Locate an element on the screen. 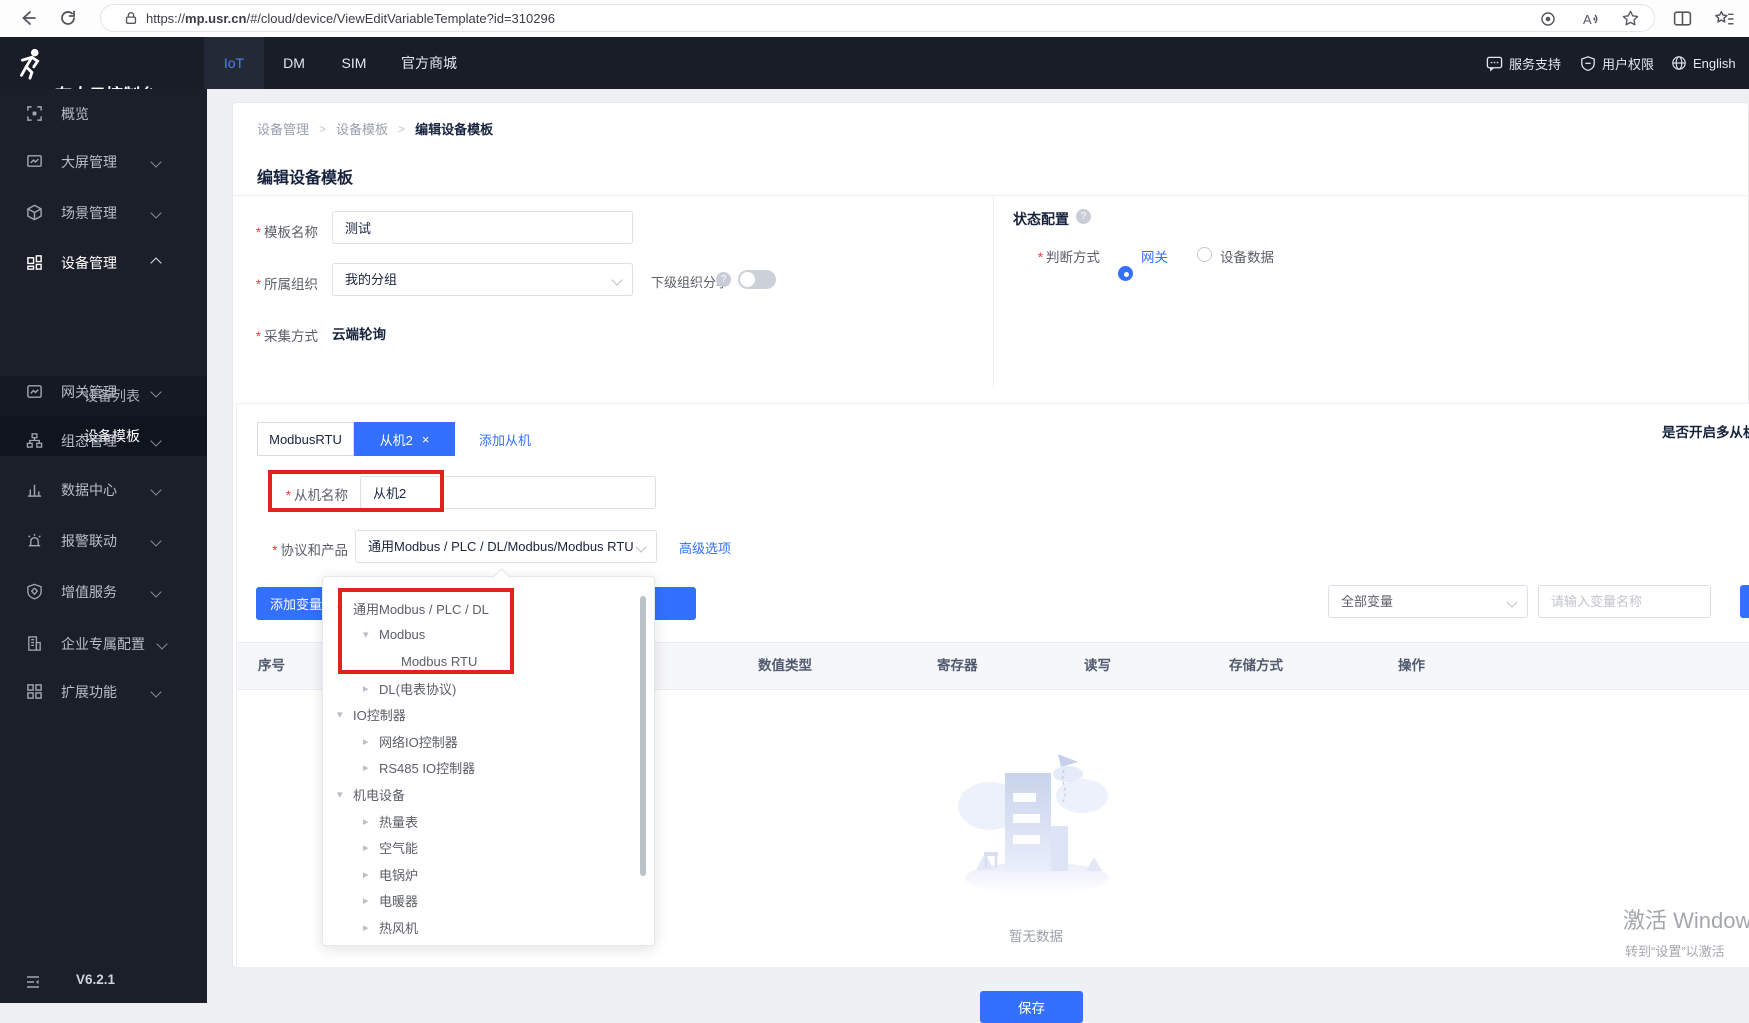  radio-gateway is located at coordinates (1125, 273).